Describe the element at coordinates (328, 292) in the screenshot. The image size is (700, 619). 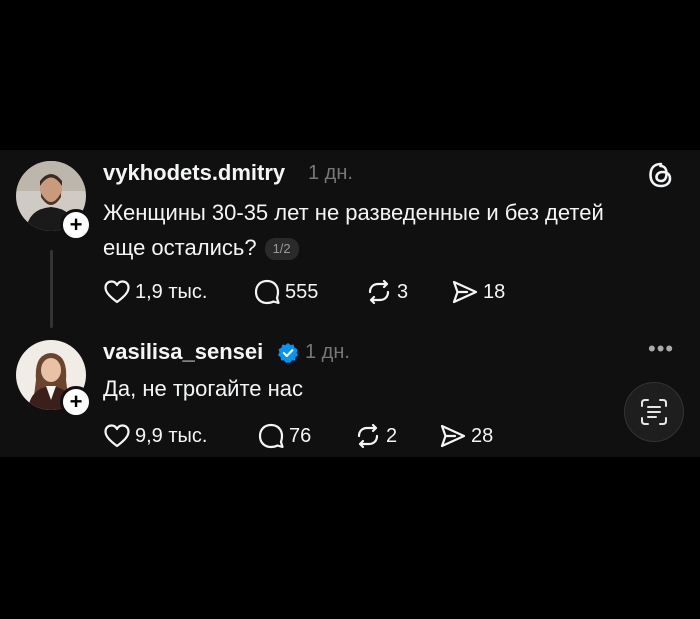
I see `action-bar: 1,9 тыс. 555 3 18` at that location.